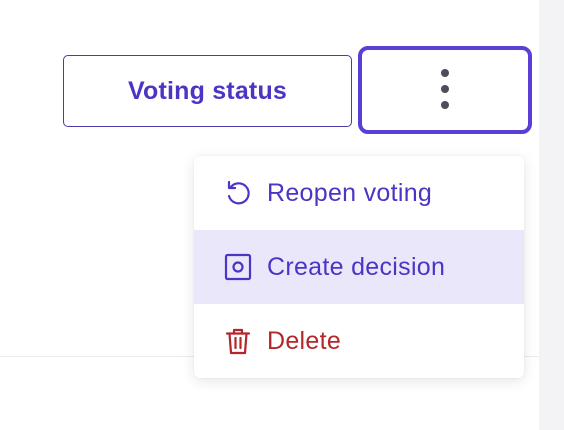 The image size is (564, 430). Describe the element at coordinates (238, 193) in the screenshot. I see `reopen-icon` at that location.